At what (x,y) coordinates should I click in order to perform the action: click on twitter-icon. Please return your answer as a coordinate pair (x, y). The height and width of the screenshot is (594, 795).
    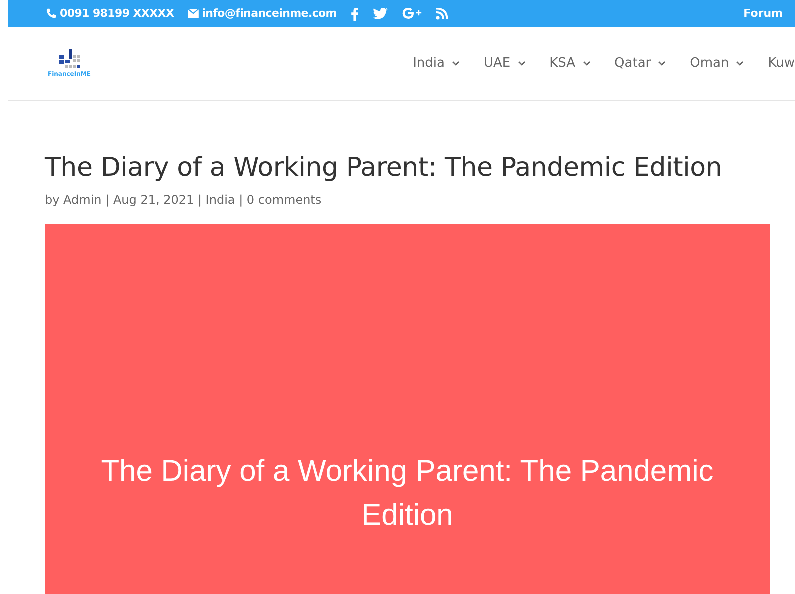
    Looking at the image, I should click on (380, 14).